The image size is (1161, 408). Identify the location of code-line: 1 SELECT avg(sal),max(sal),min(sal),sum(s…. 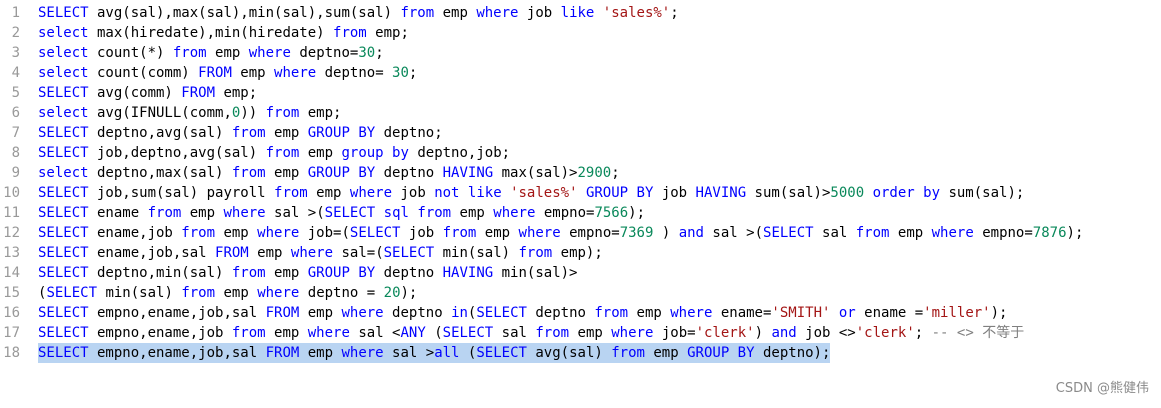
(580, 13).